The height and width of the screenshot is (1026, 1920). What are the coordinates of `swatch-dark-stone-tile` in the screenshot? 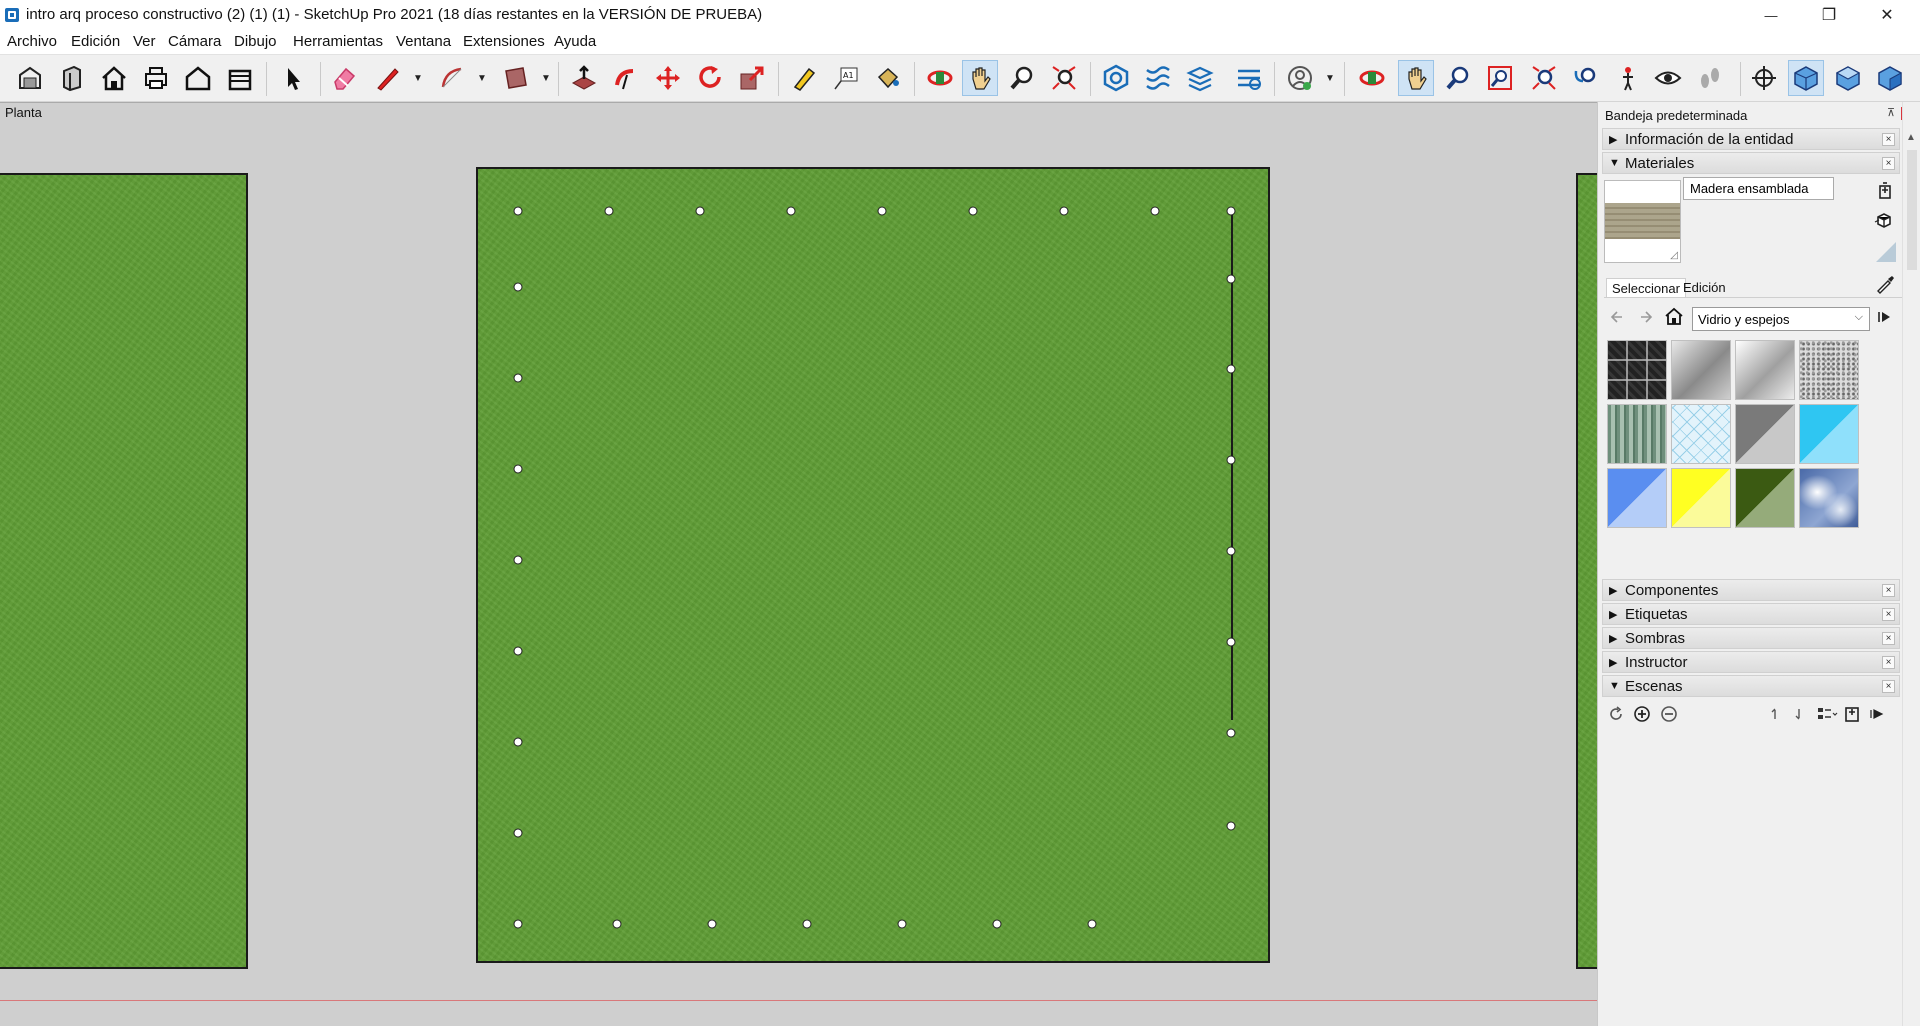 It's located at (1637, 370).